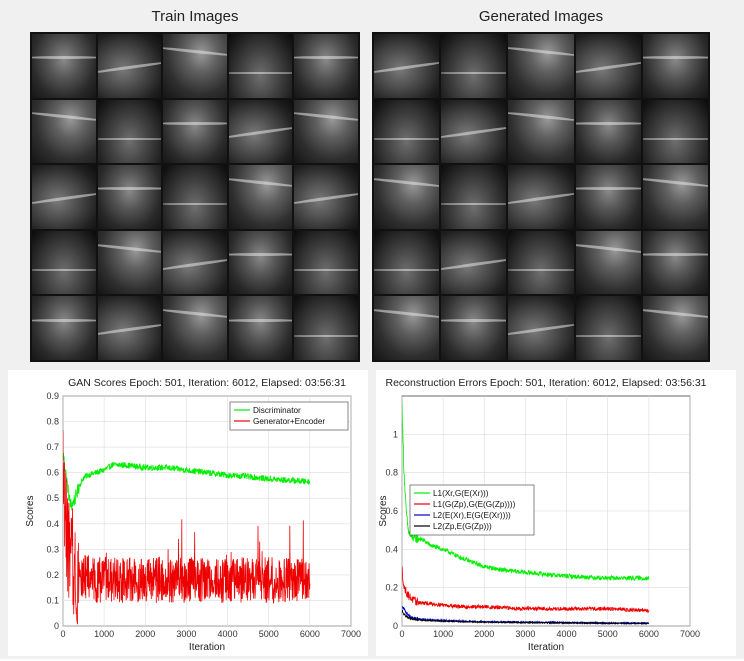 The width and height of the screenshot is (744, 661). What do you see at coordinates (395, 434) in the screenshot?
I see `y-tick-label: 1` at bounding box center [395, 434].